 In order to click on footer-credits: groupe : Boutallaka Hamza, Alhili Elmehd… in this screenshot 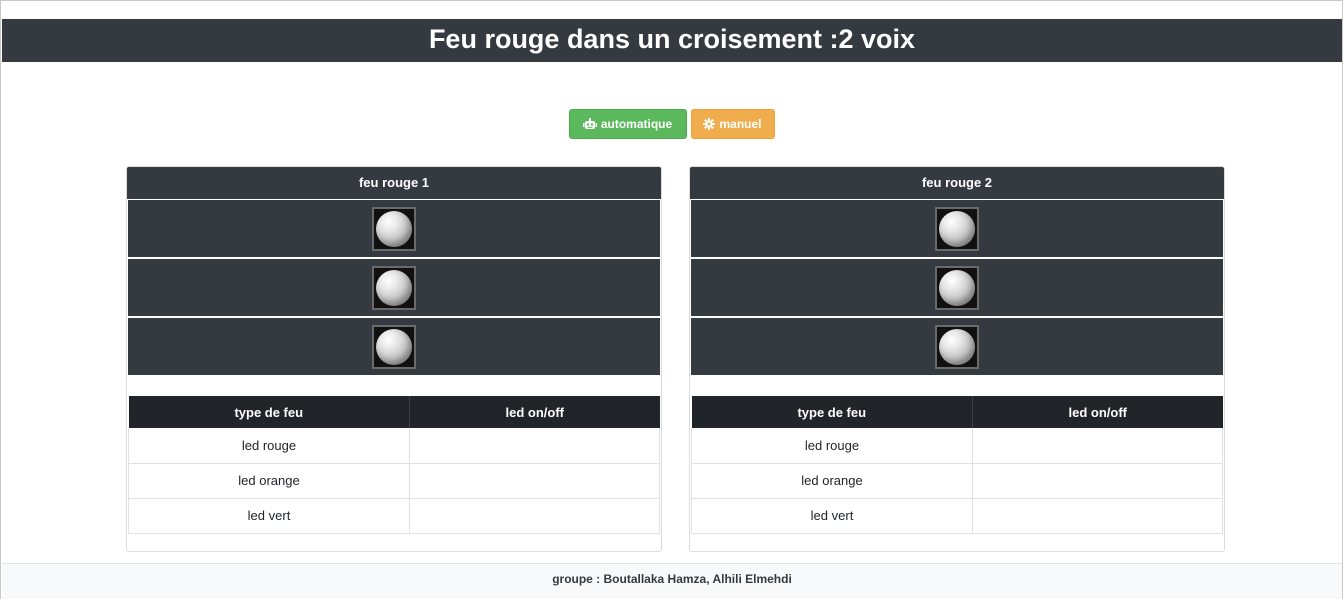, I will do `click(672, 581)`.